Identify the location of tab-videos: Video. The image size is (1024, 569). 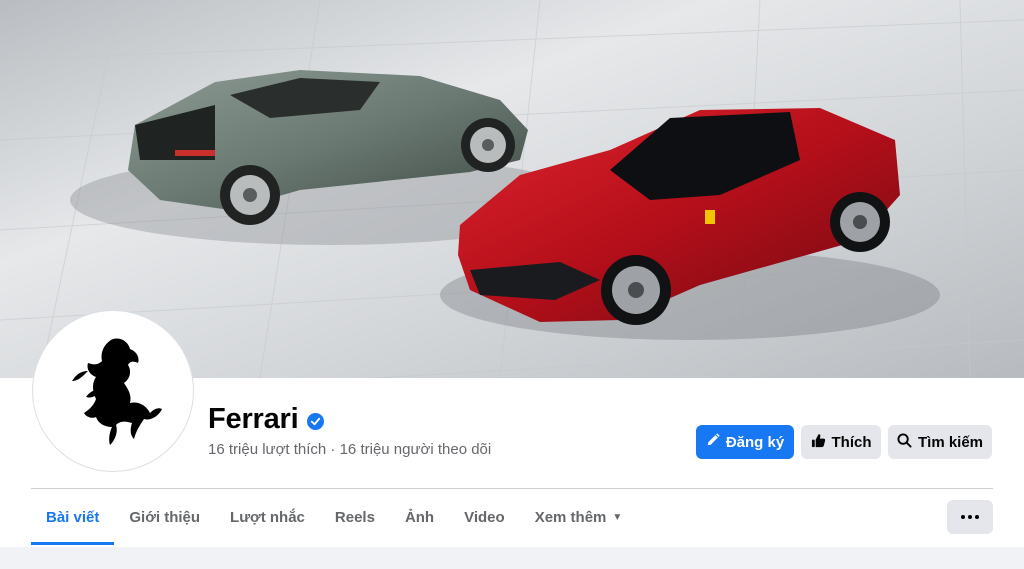
(484, 517).